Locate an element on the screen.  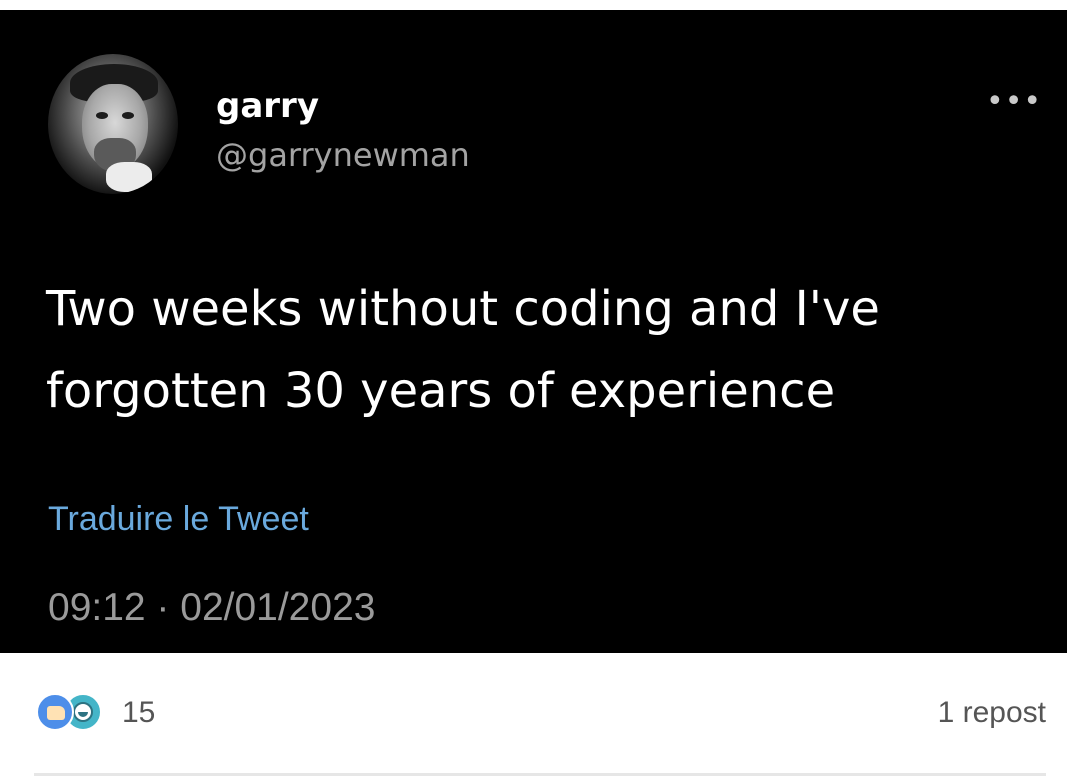
divider is located at coordinates (540, 774).